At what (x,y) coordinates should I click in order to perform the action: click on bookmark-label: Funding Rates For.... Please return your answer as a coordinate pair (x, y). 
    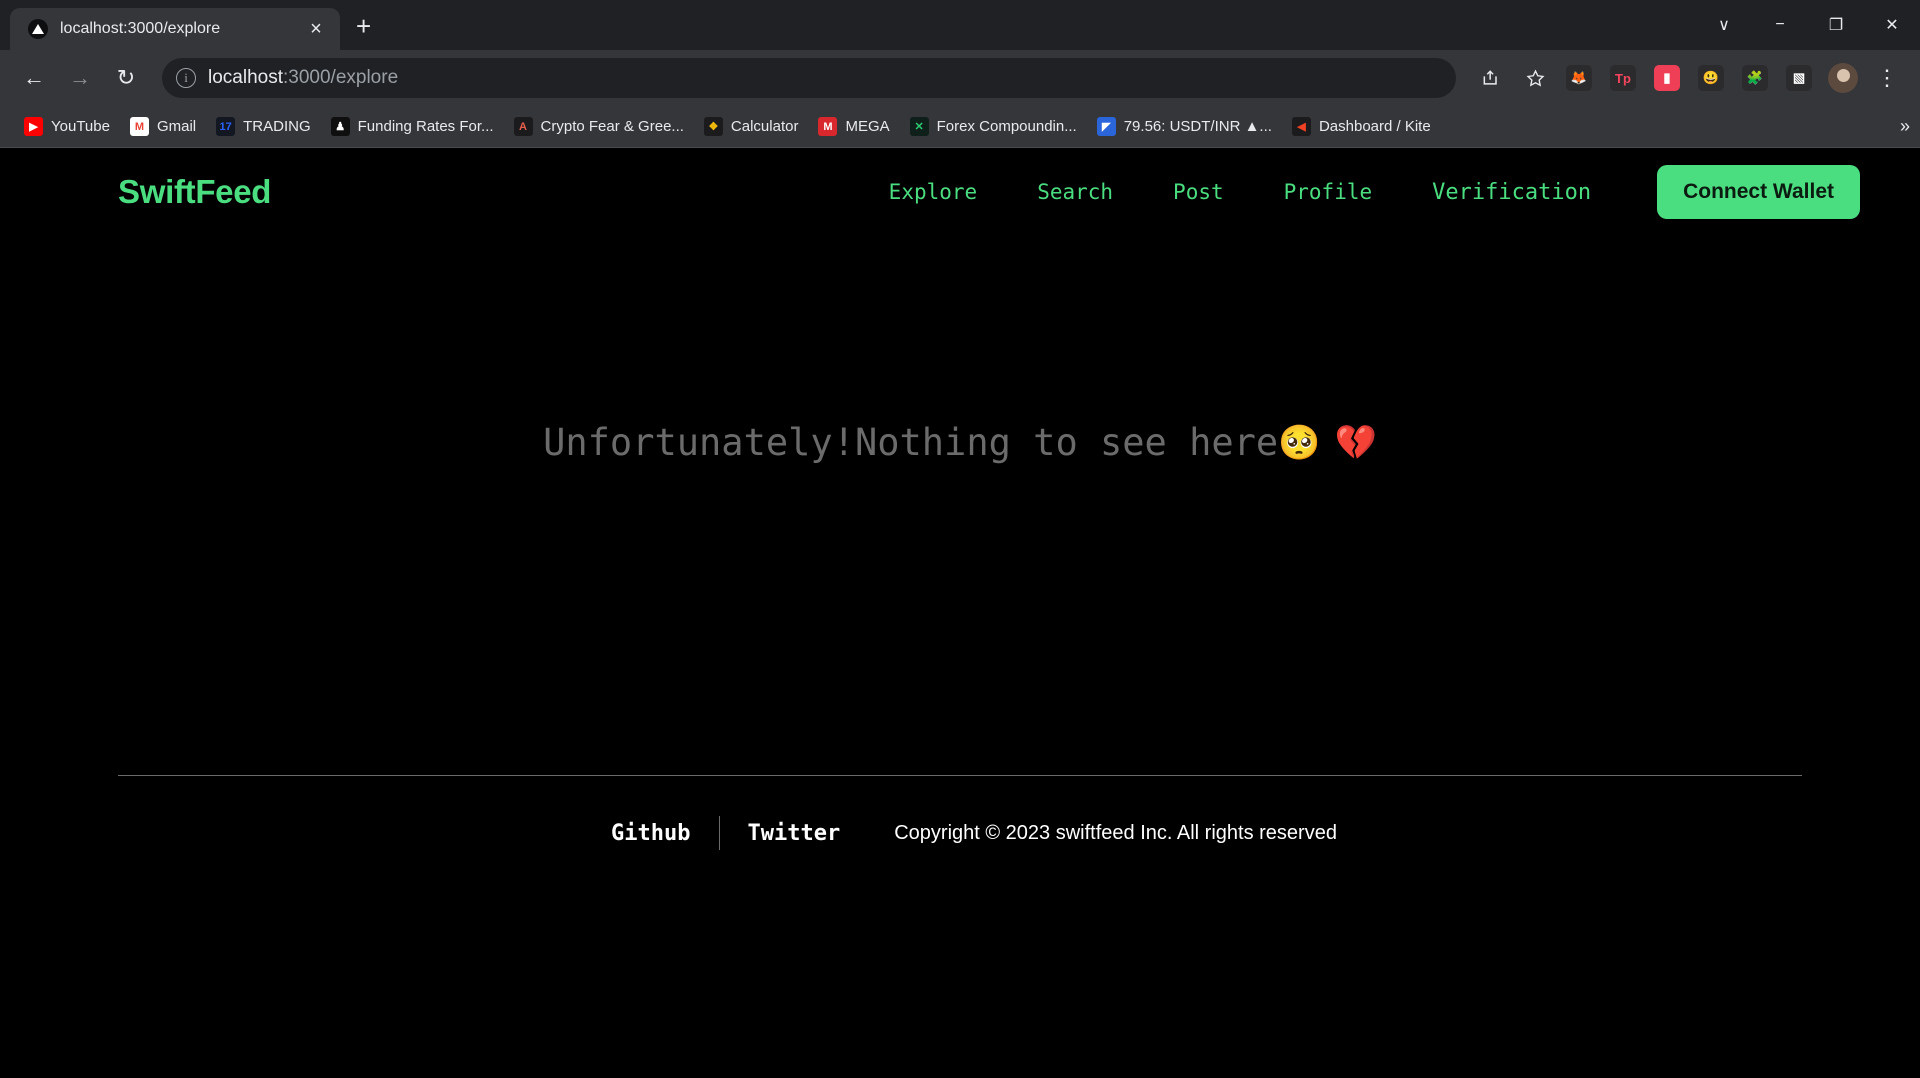
    Looking at the image, I should click on (425, 126).